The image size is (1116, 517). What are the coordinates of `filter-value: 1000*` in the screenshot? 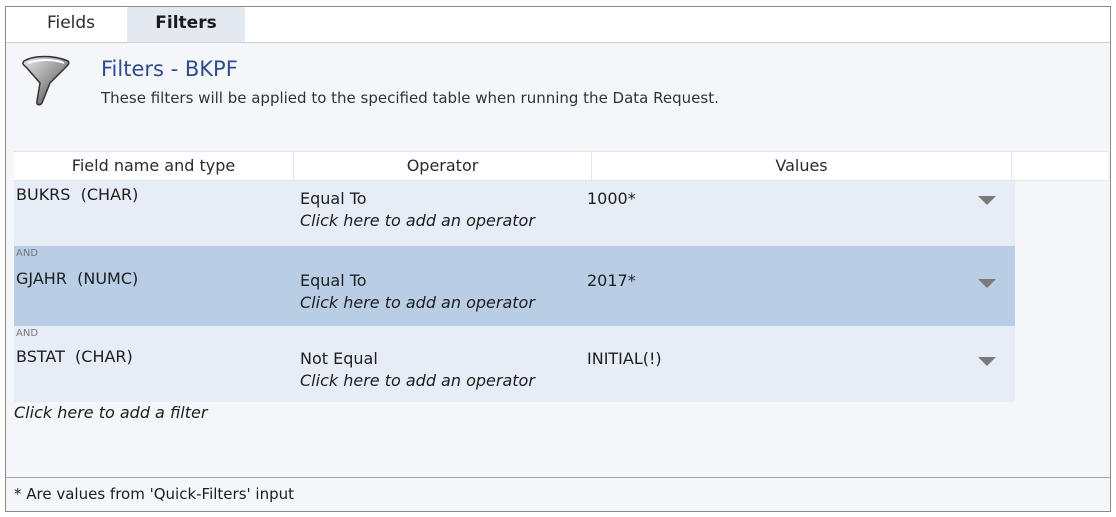 It's located at (611, 198).